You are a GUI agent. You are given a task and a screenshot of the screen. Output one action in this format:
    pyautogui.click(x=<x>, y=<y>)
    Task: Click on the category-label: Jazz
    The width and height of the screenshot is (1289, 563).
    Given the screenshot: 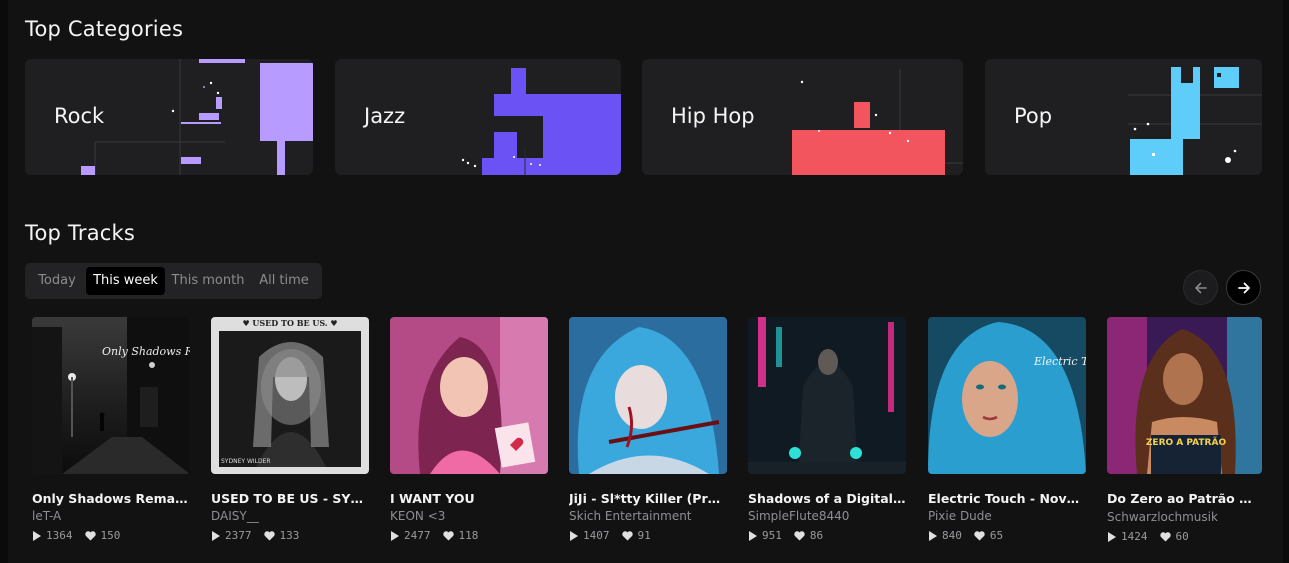 What is the action you would take?
    pyautogui.click(x=385, y=116)
    